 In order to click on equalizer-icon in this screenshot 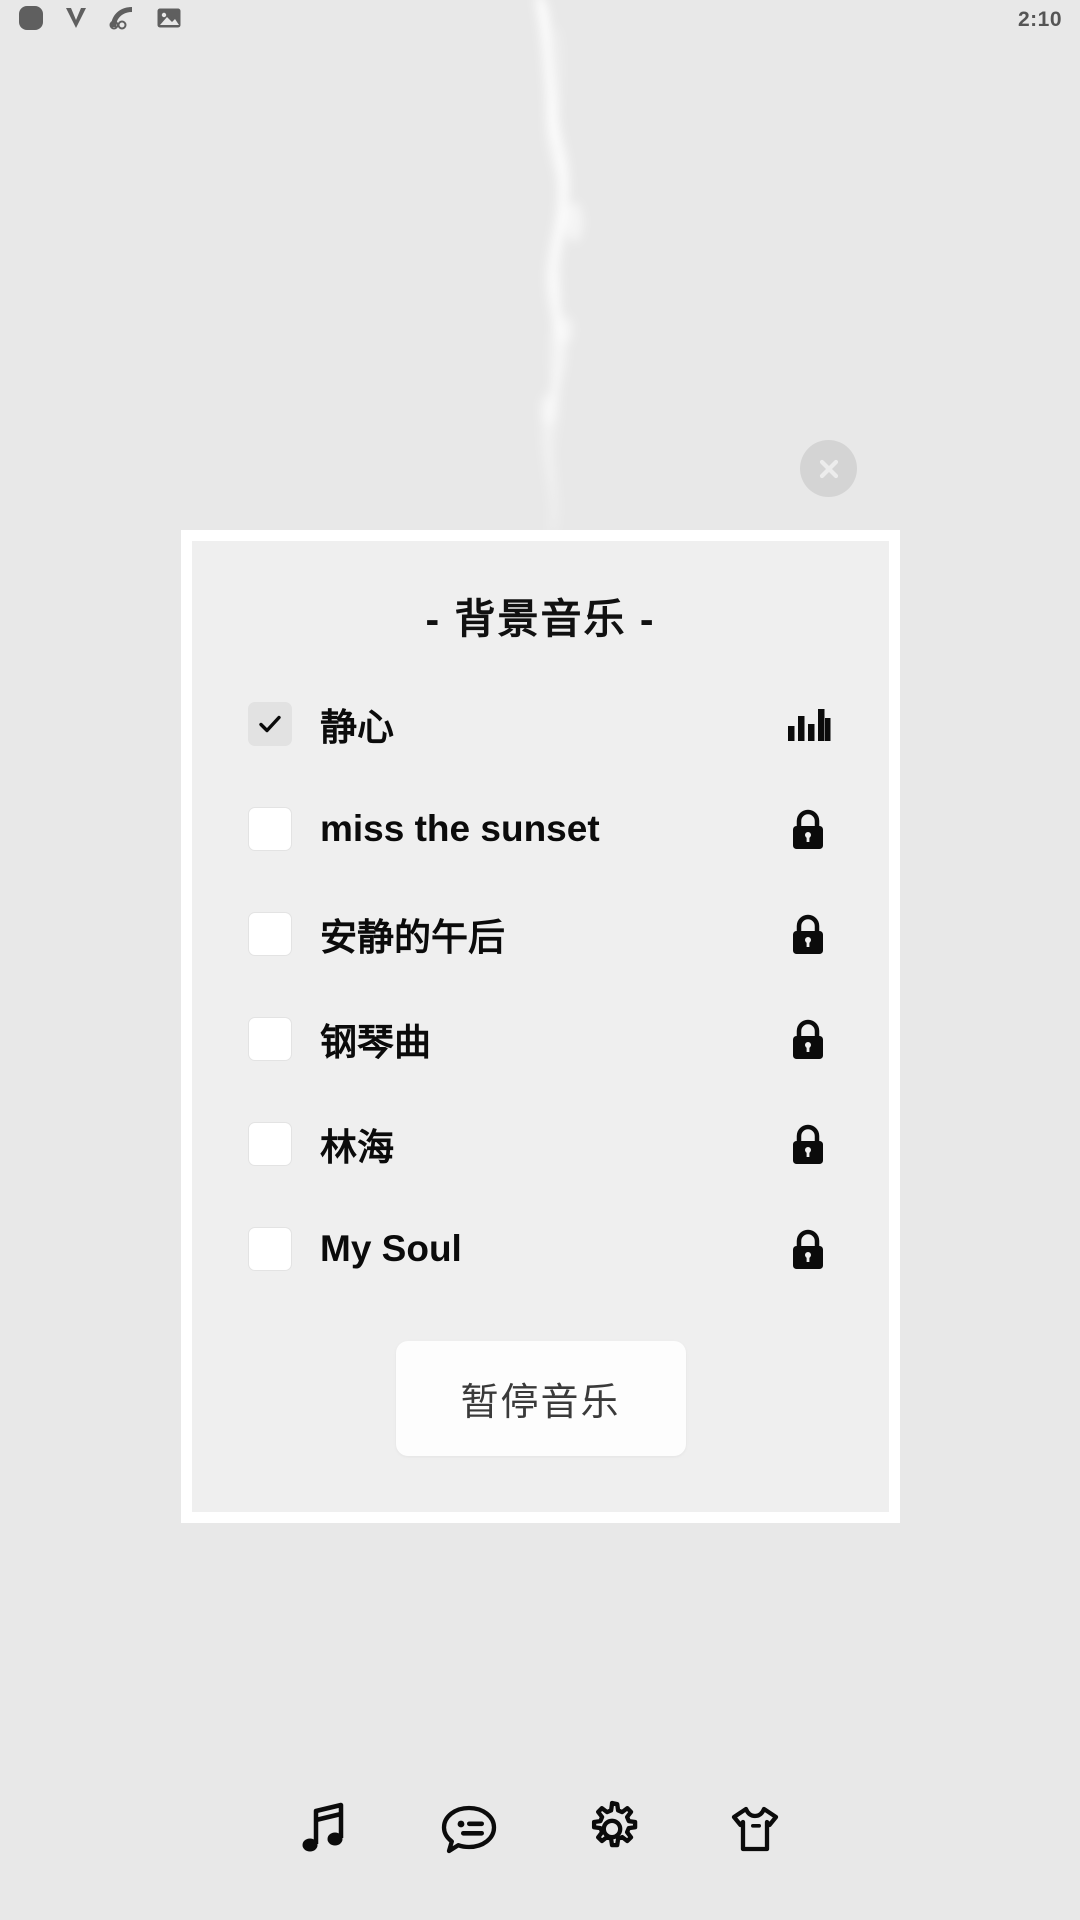, I will do `click(808, 724)`.